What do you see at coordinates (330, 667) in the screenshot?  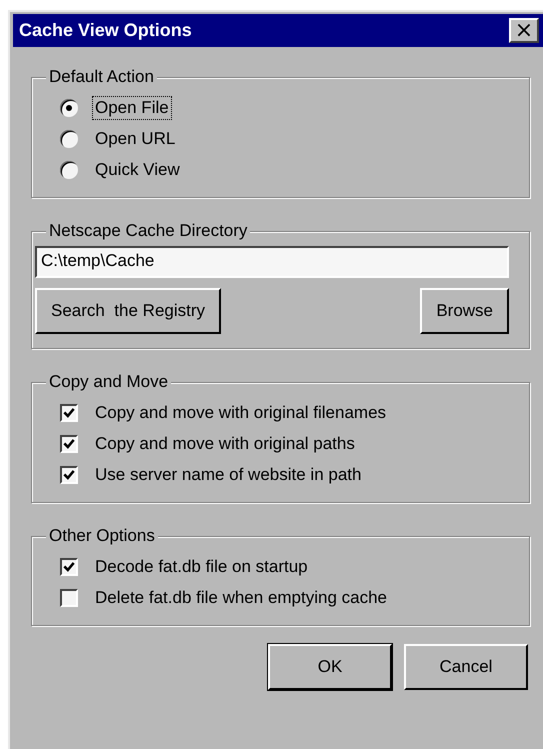 I see `ok-button: OK` at bounding box center [330, 667].